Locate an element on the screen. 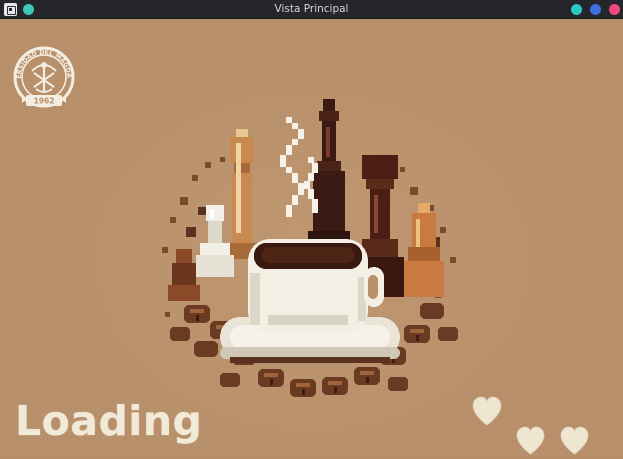 Image resolution: width=623 pixels, height=459 pixels. minimize-button is located at coordinates (576, 9).